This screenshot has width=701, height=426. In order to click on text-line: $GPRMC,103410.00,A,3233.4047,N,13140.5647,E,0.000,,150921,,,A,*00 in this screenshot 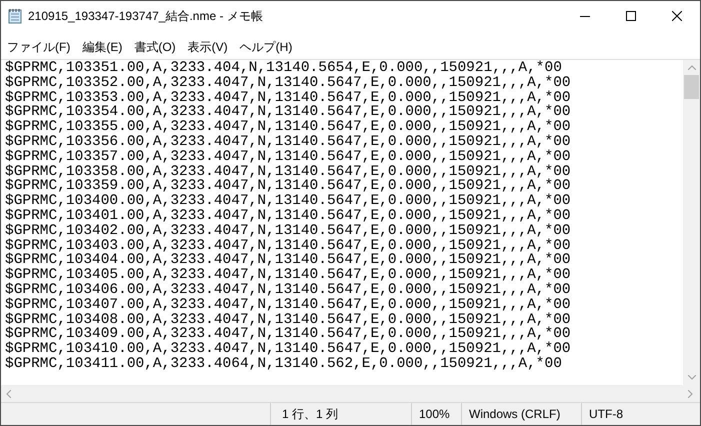, I will do `click(288, 349)`.